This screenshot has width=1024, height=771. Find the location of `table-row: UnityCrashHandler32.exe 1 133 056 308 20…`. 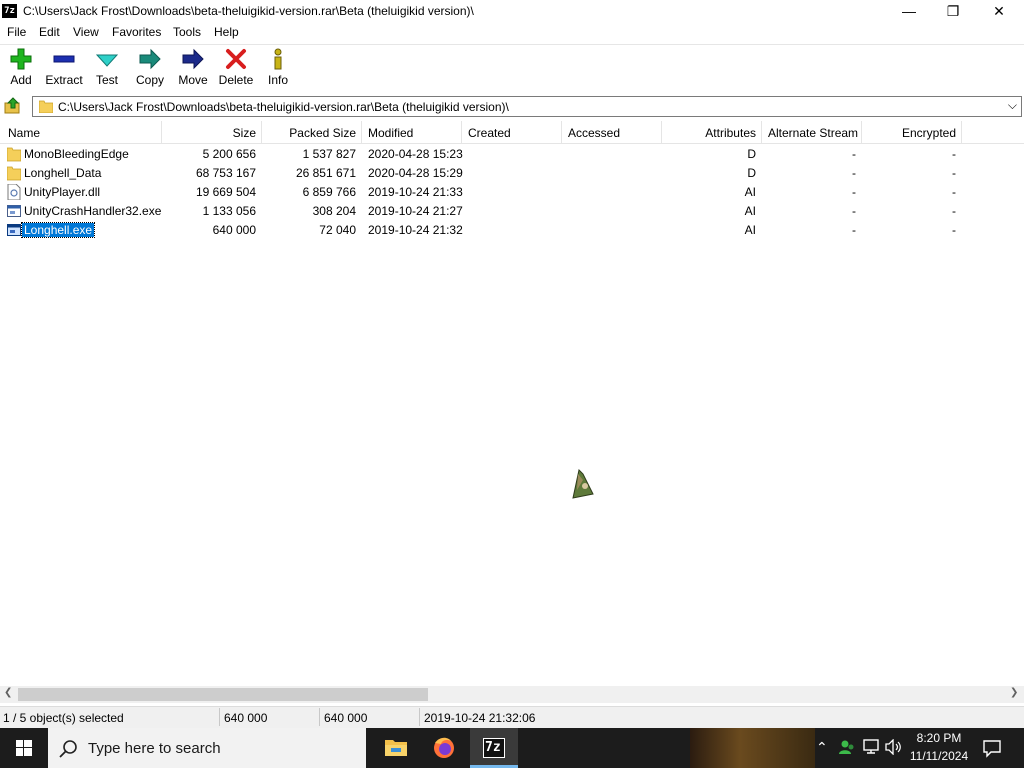

table-row: UnityCrashHandler32.exe 1 133 056 308 20… is located at coordinates (512, 211).